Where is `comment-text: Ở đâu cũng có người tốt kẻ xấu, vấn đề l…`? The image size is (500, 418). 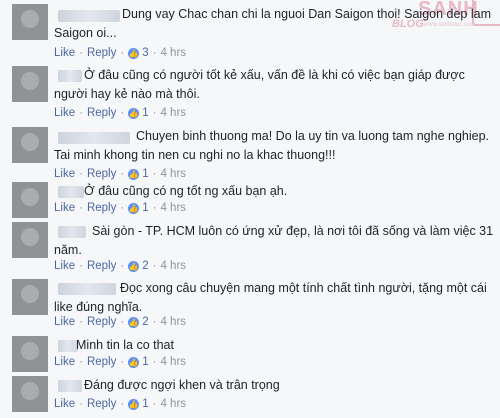
comment-text: Ở đâu cũng có người tốt kẻ xấu, vấn đề l… is located at coordinates (261, 84).